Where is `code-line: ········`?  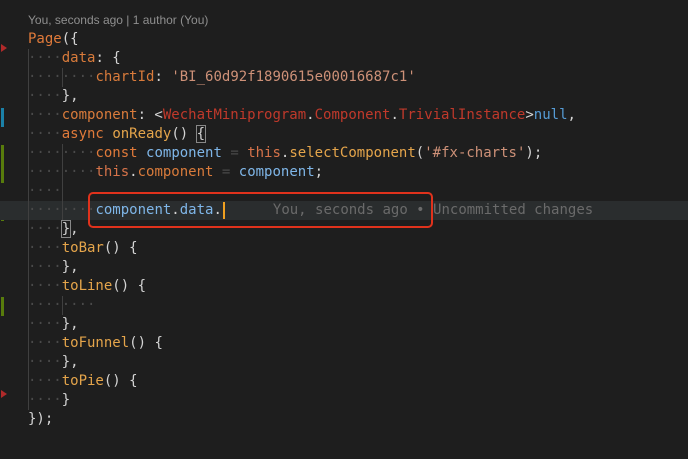 code-line: ········ is located at coordinates (61, 305).